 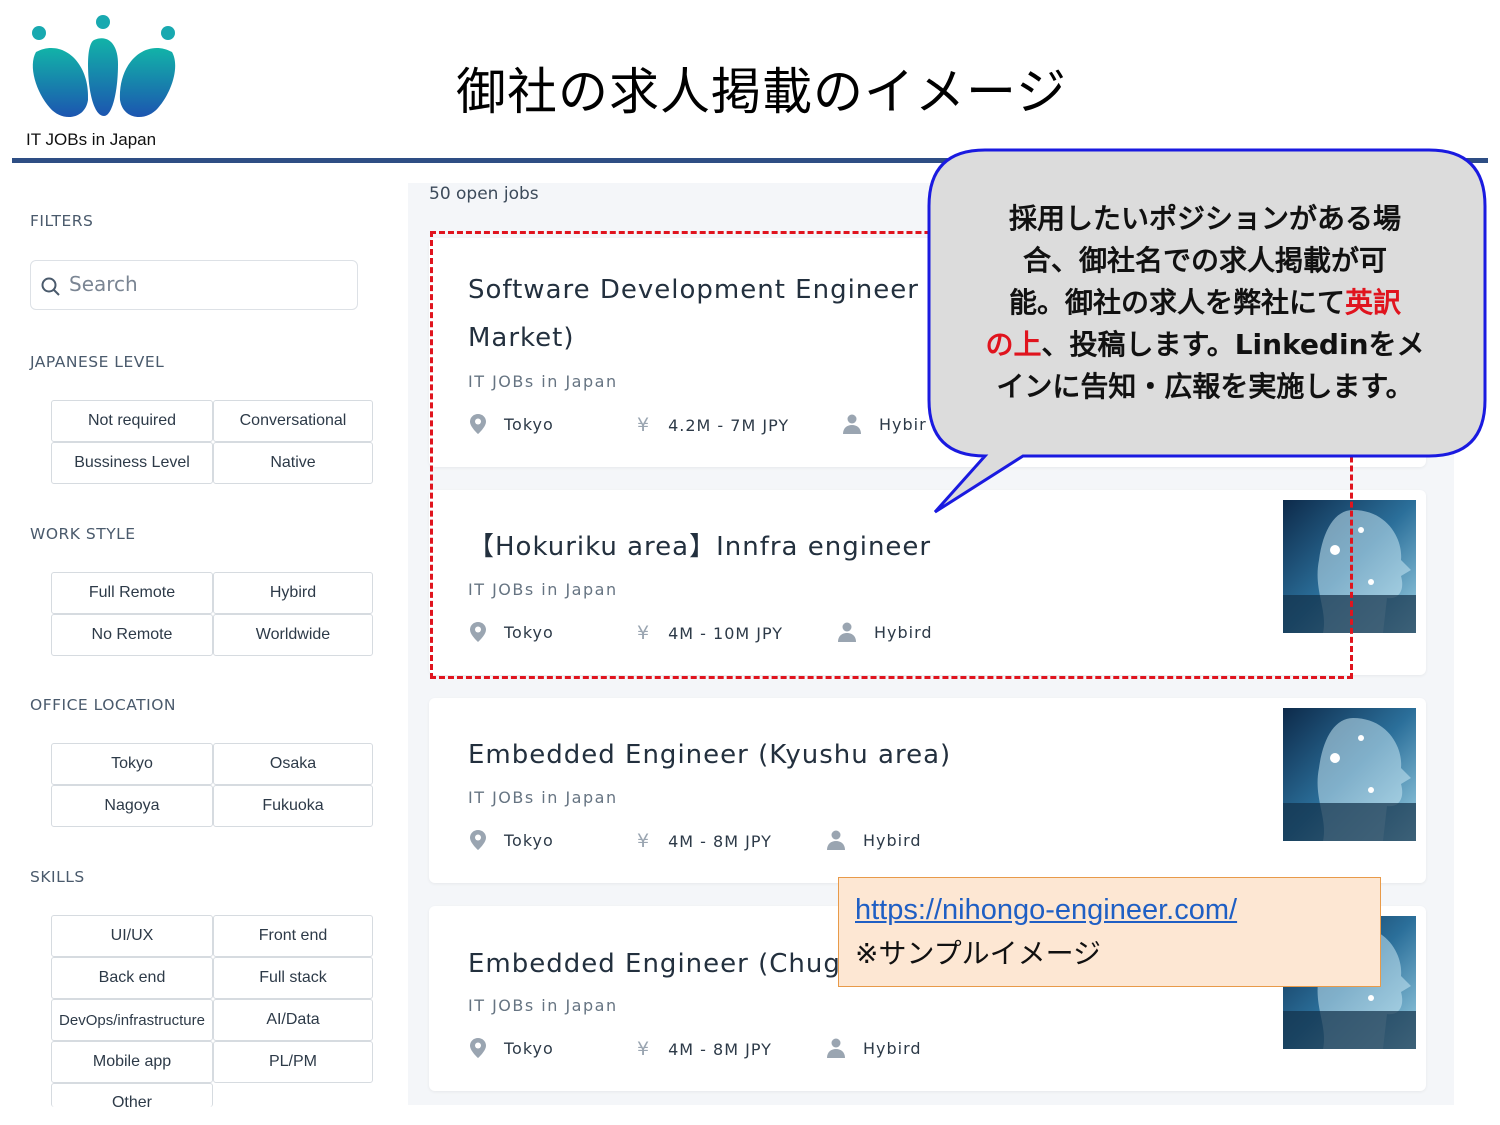 I want to click on filter-chip-full-remote: Full Remote, so click(x=132, y=593).